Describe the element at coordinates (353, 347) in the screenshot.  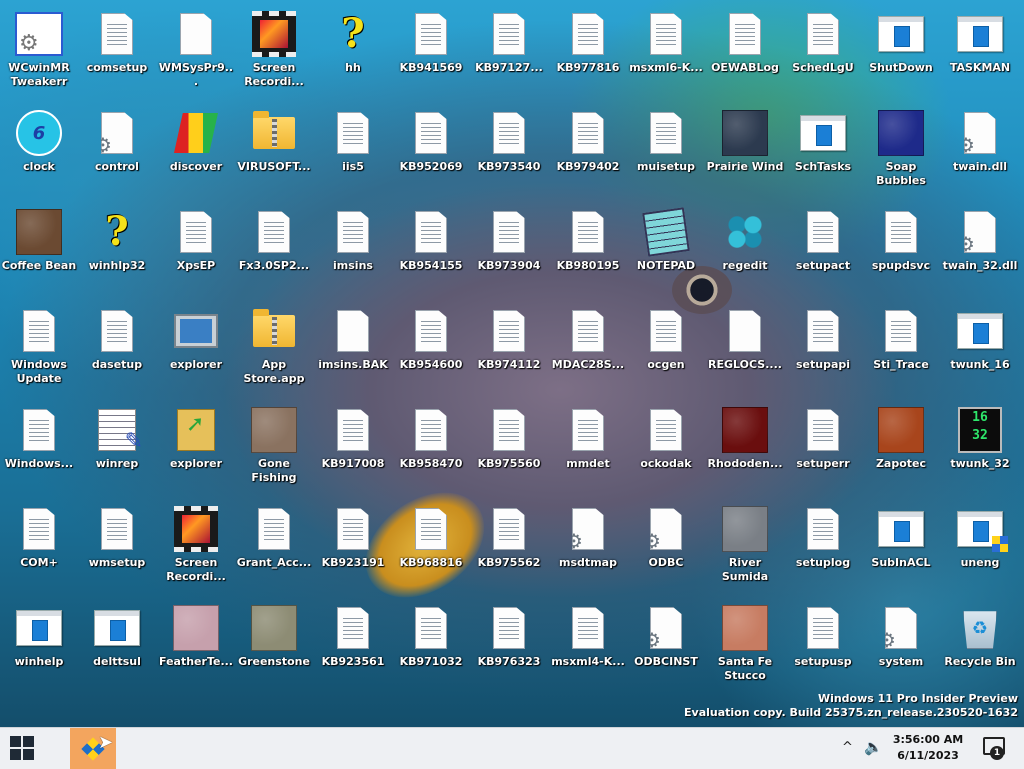
I see `desktop-icon: imsins.BAK` at that location.